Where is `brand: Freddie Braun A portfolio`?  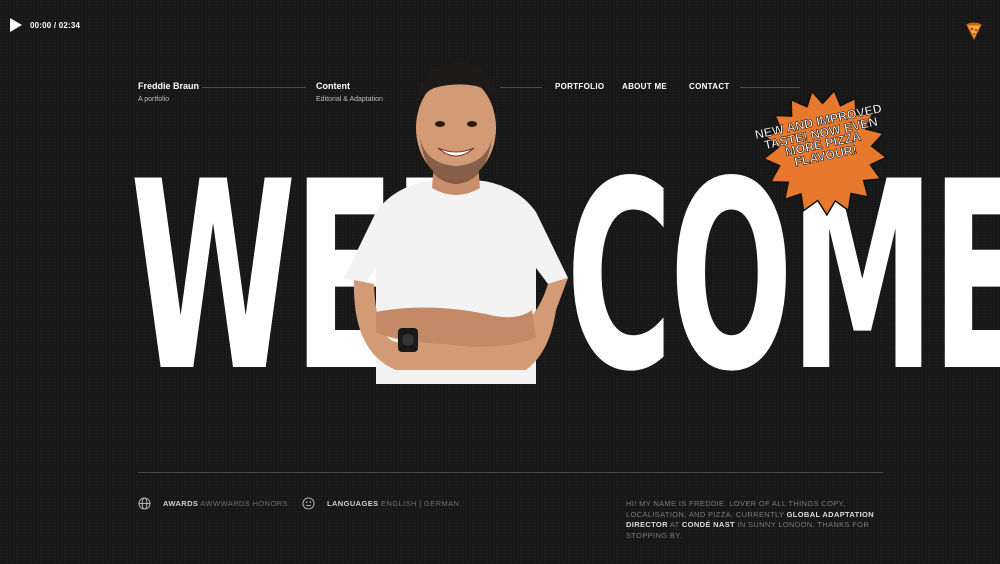 brand: Freddie Braun A portfolio is located at coordinates (168, 92).